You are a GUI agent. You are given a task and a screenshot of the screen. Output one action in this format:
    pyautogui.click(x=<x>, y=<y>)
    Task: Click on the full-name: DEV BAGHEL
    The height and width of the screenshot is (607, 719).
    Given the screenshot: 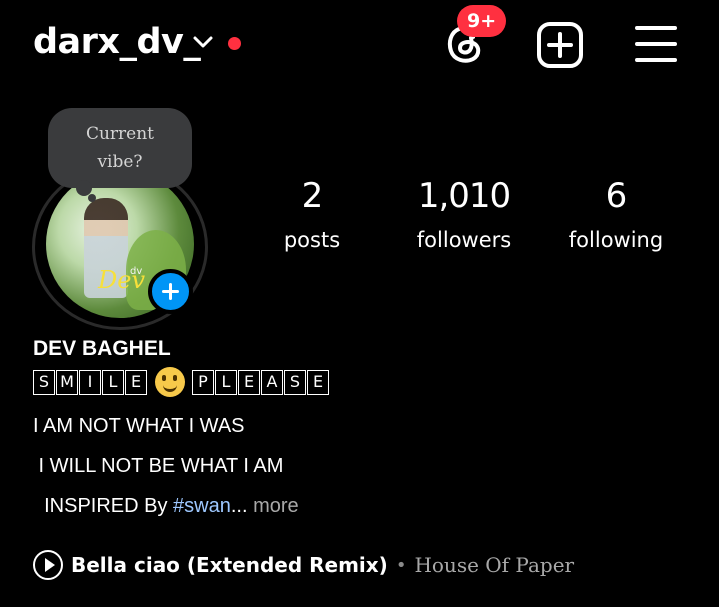 What is the action you would take?
    pyautogui.click(x=102, y=348)
    